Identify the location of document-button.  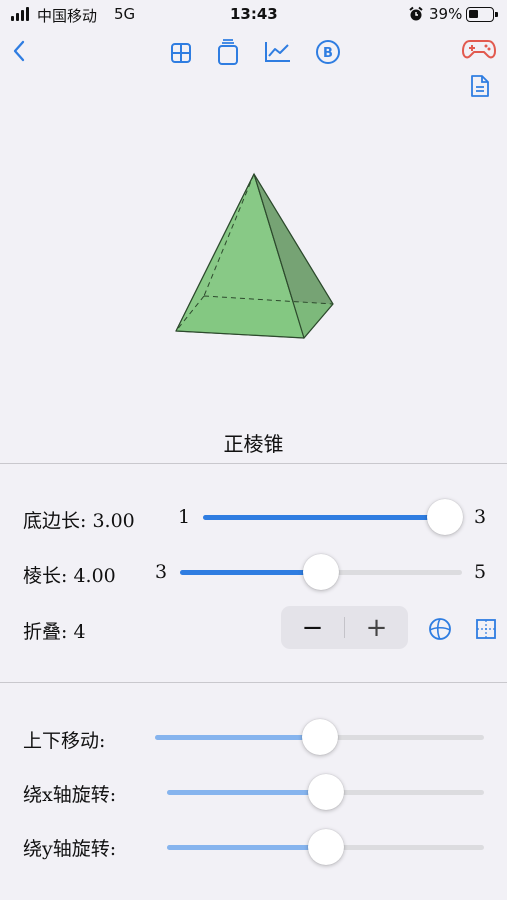
(480, 86).